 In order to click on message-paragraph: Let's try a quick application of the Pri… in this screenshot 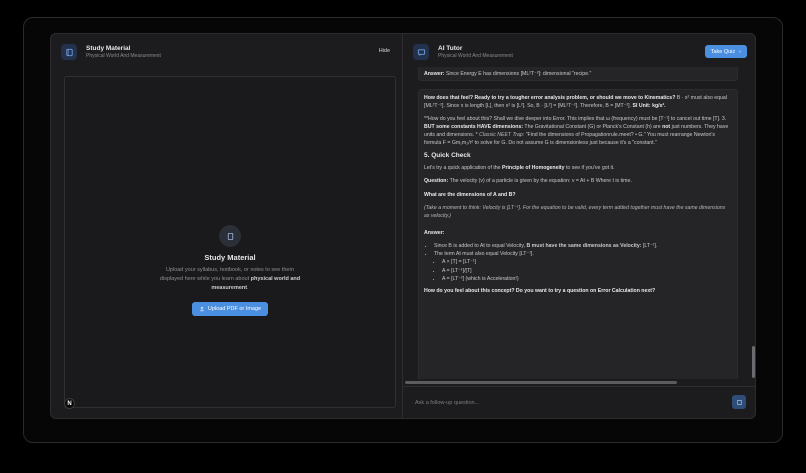, I will do `click(519, 168)`.